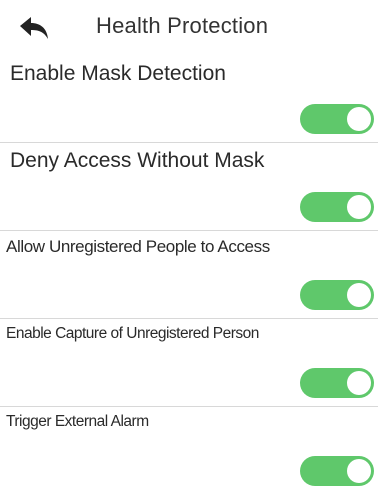 The image size is (378, 504). I want to click on setting-label: Deny Access Without Mask, so click(137, 160).